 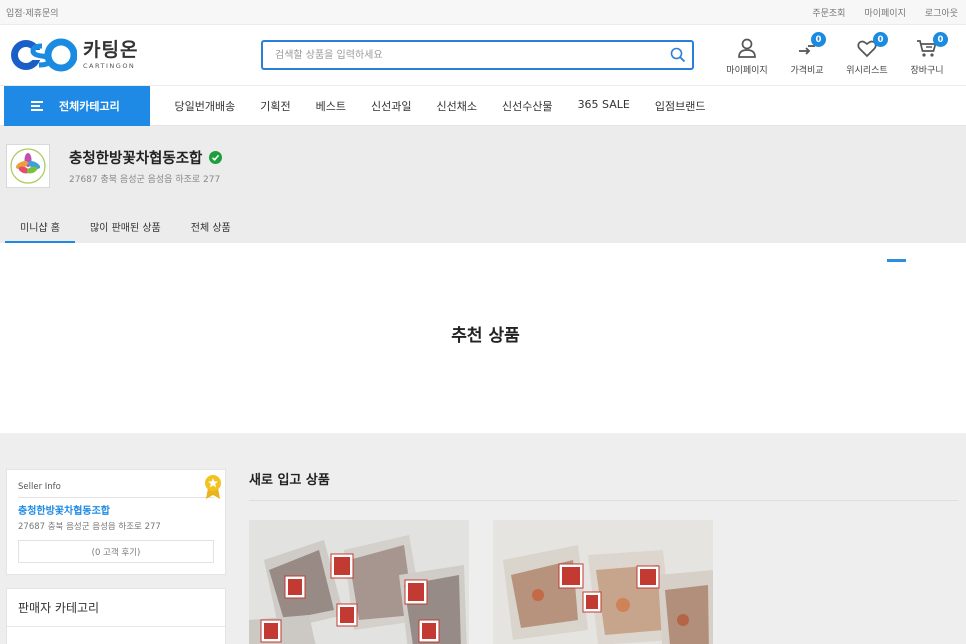 I want to click on shop-logo, so click(x=28, y=166).